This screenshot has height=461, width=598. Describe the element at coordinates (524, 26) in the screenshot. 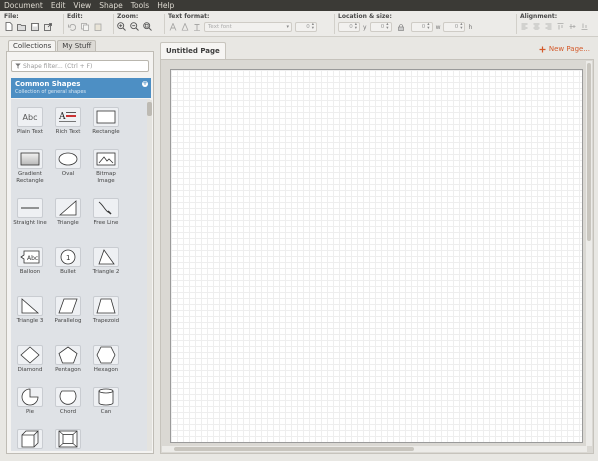

I see `align-left-icon` at that location.